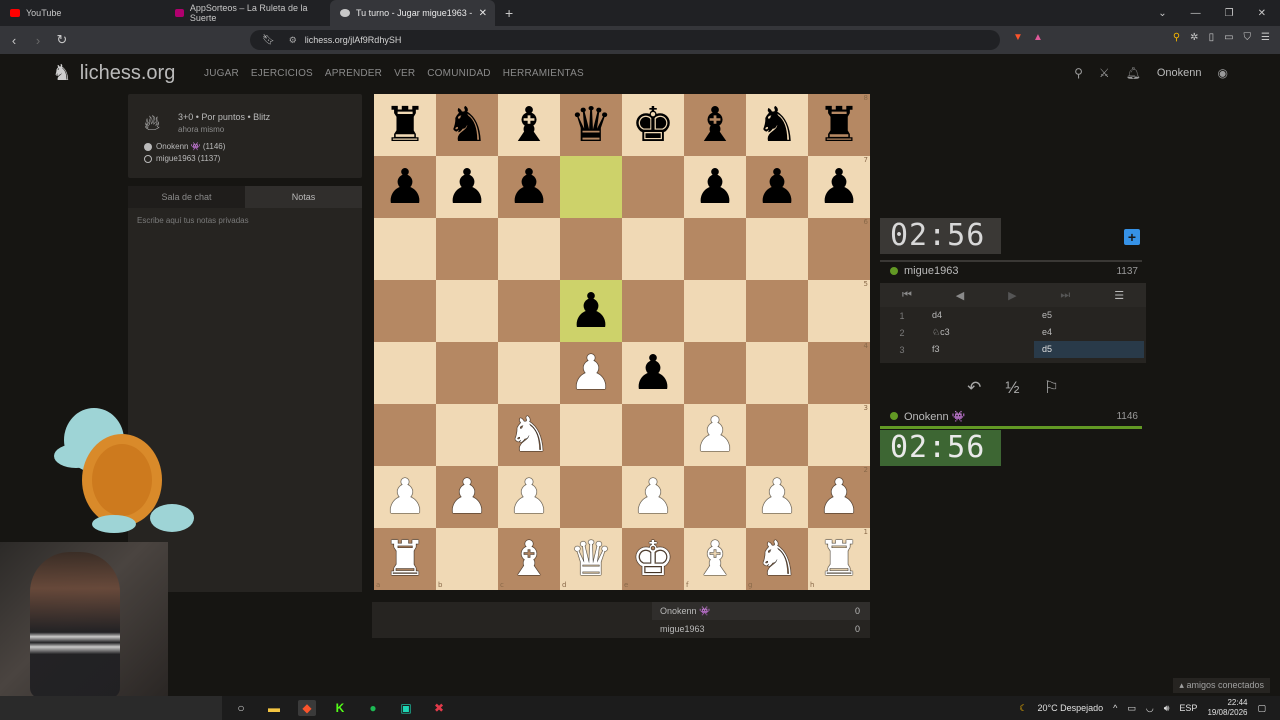 This screenshot has width=1280, height=720. What do you see at coordinates (591, 249) in the screenshot?
I see `square-d6` at bounding box center [591, 249].